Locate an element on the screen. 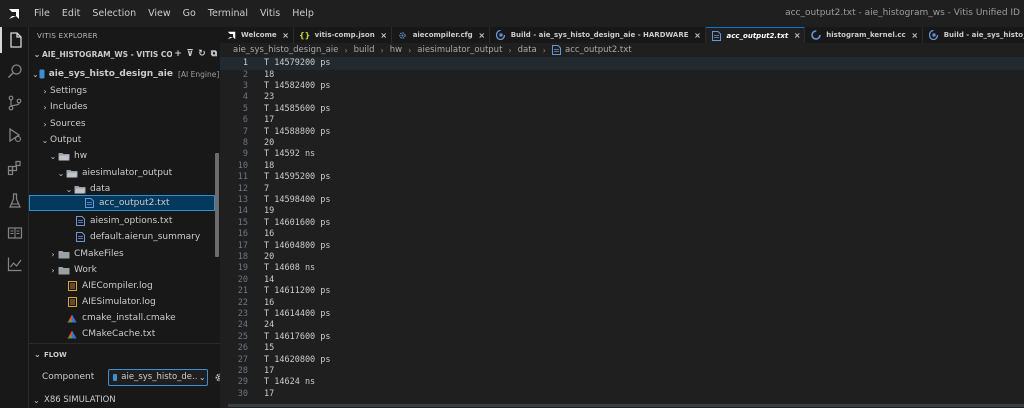  collapse-all-icon: ⧉ is located at coordinates (214, 54).